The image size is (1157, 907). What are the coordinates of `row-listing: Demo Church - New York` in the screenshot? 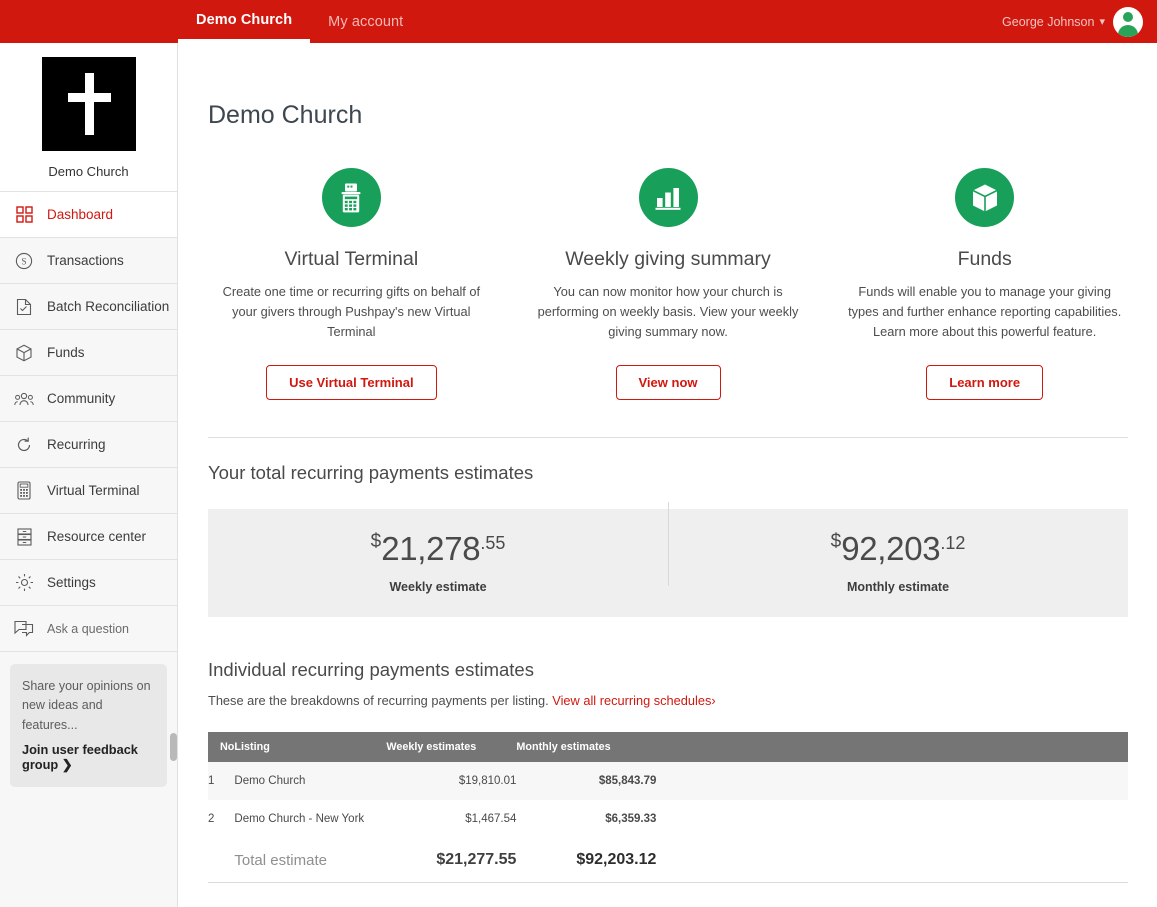 It's located at (299, 819).